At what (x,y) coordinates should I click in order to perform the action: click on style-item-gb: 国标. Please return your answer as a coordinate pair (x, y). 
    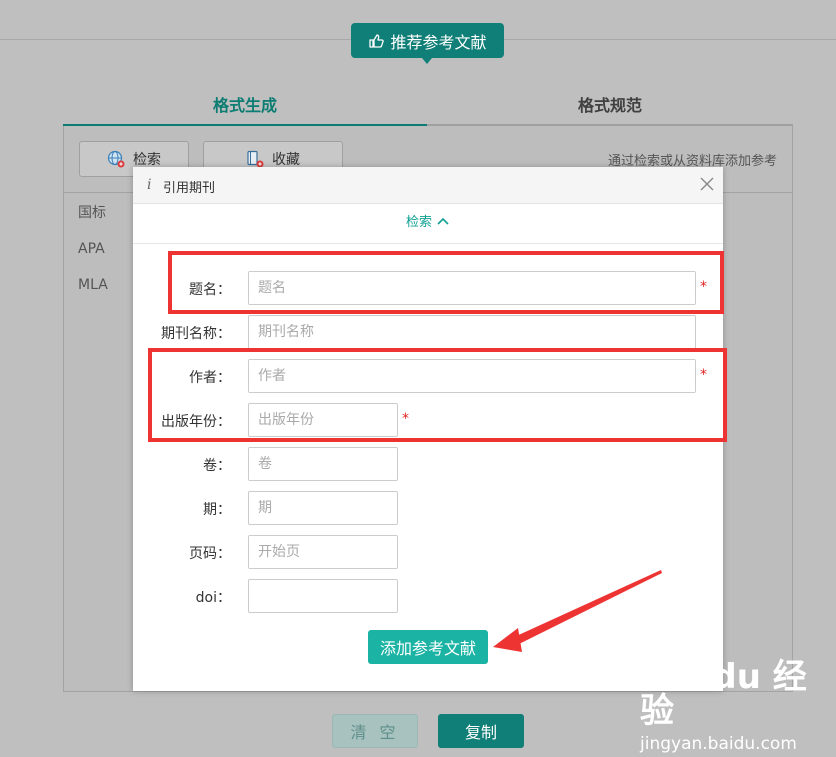
    Looking at the image, I should click on (93, 222).